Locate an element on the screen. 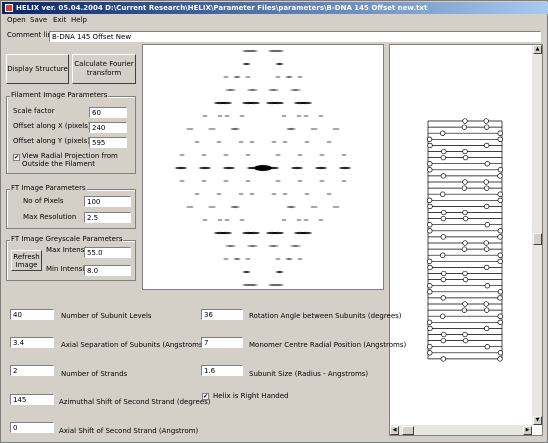  menu-save: Save is located at coordinates (38, 20).